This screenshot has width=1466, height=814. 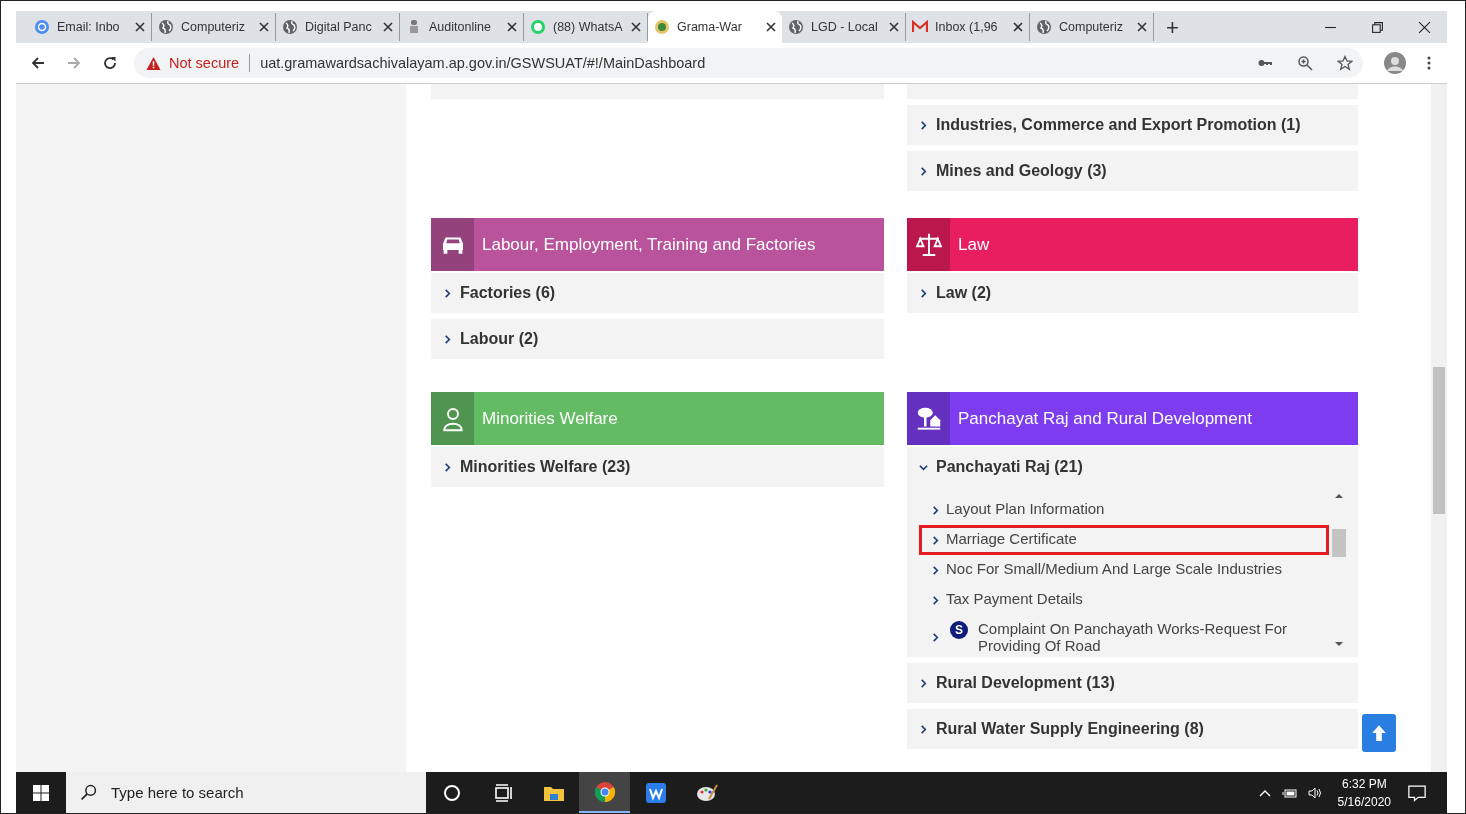 What do you see at coordinates (88, 792) in the screenshot?
I see `search-icon` at bounding box center [88, 792].